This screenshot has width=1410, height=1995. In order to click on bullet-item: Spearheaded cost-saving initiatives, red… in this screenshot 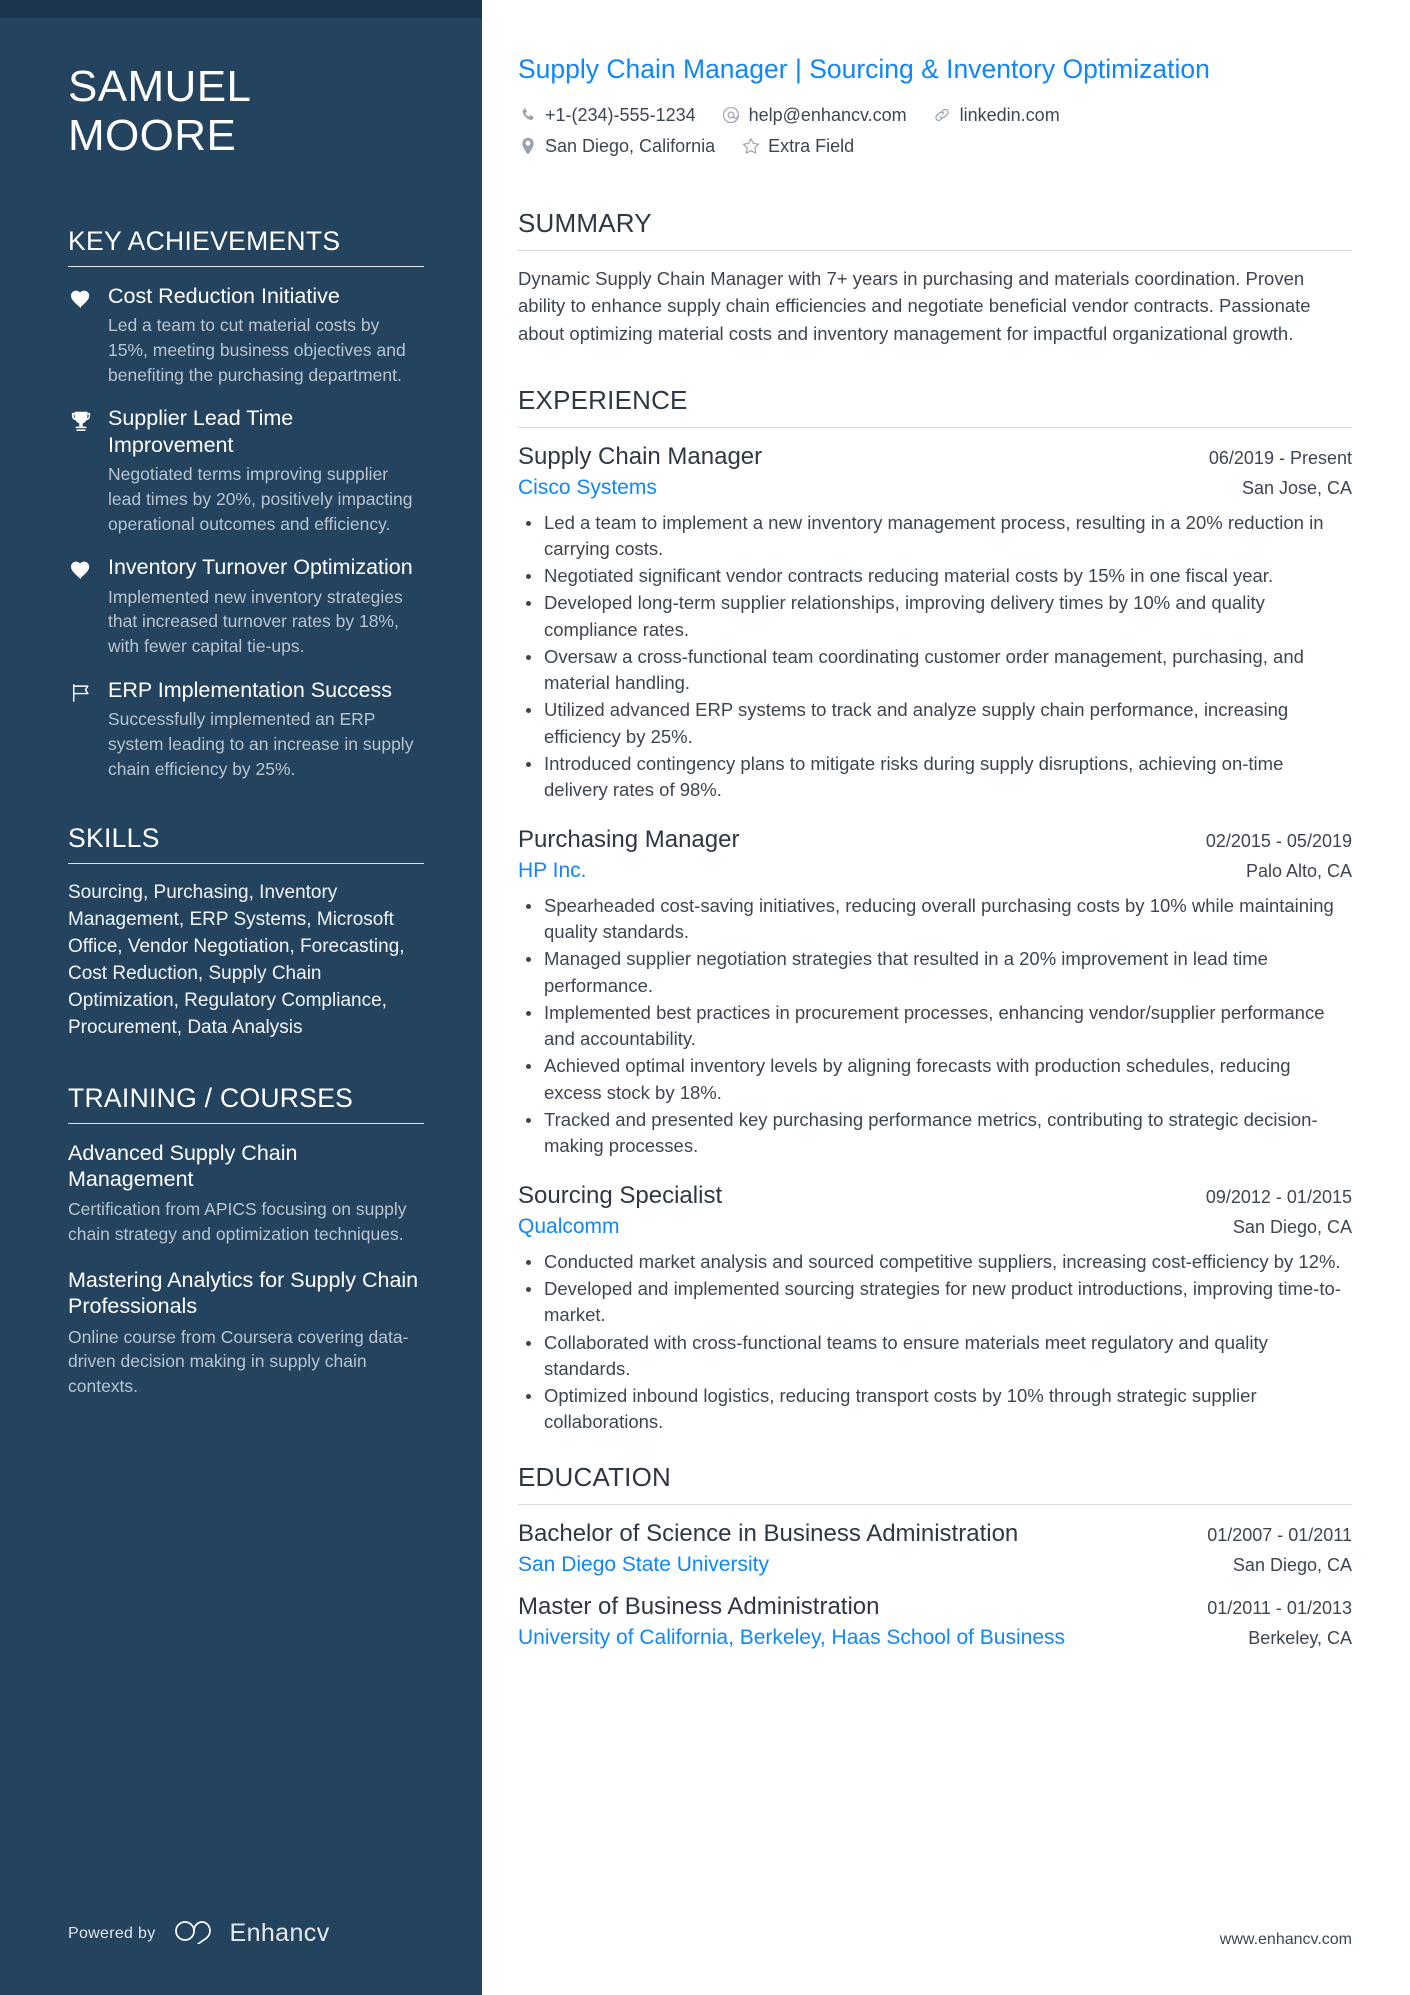, I will do `click(935, 919)`.